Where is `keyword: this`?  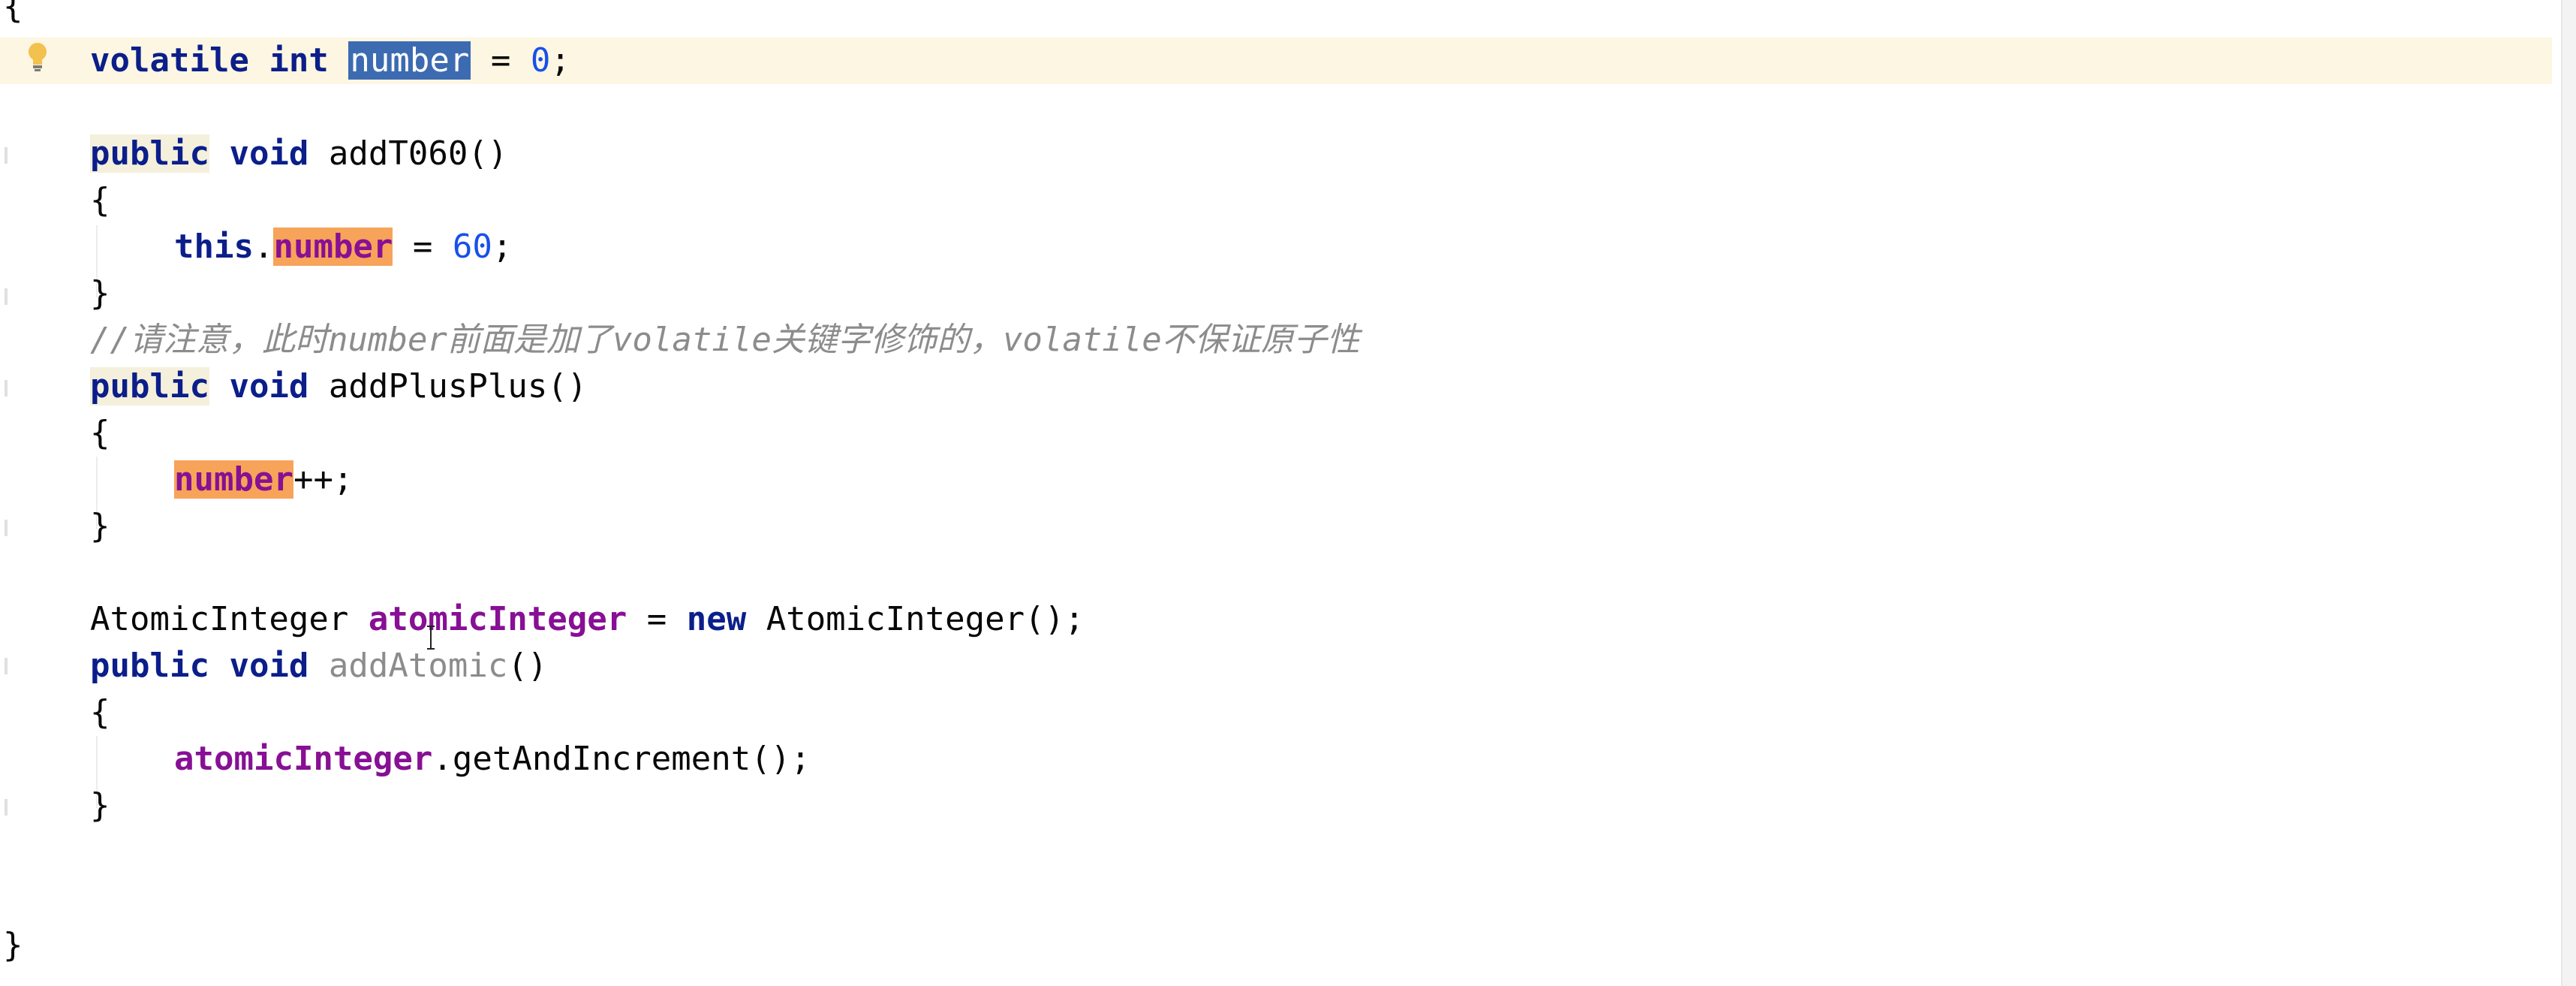 keyword: this is located at coordinates (214, 247).